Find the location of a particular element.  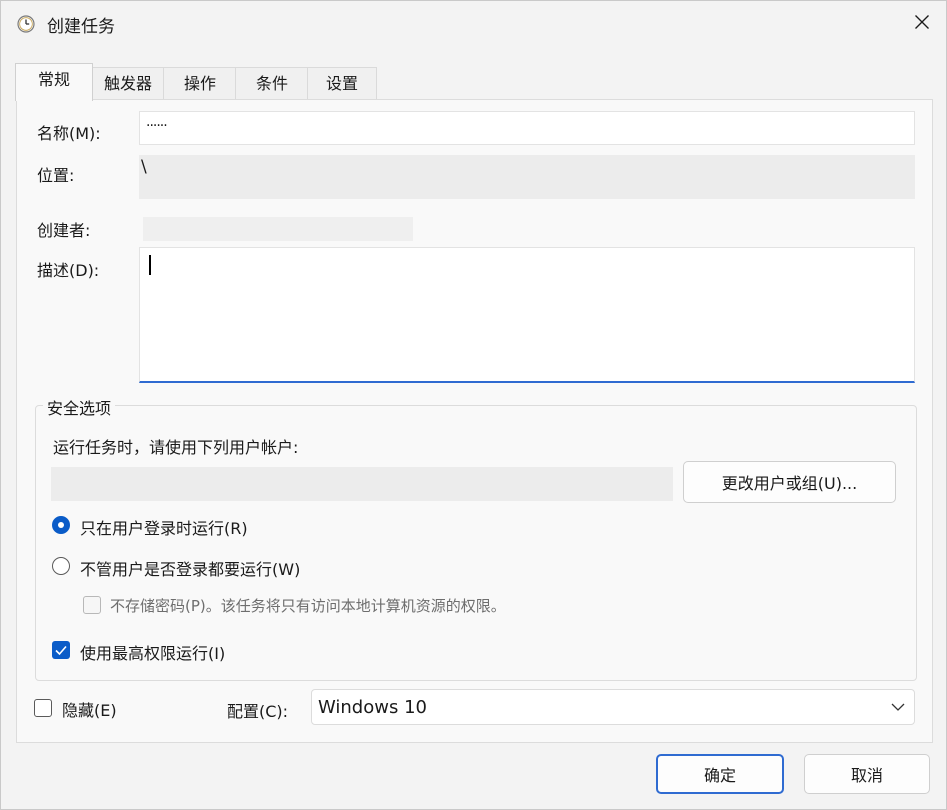

location-field: \ is located at coordinates (527, 177).